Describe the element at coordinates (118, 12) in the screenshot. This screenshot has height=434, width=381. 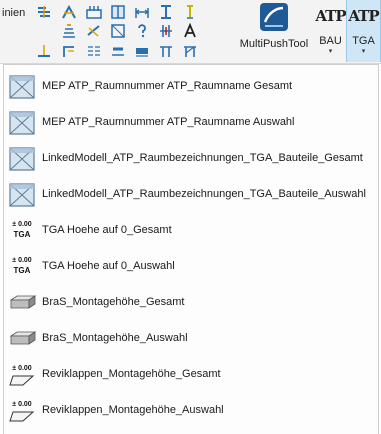
I see `panel-tool-icon` at that location.